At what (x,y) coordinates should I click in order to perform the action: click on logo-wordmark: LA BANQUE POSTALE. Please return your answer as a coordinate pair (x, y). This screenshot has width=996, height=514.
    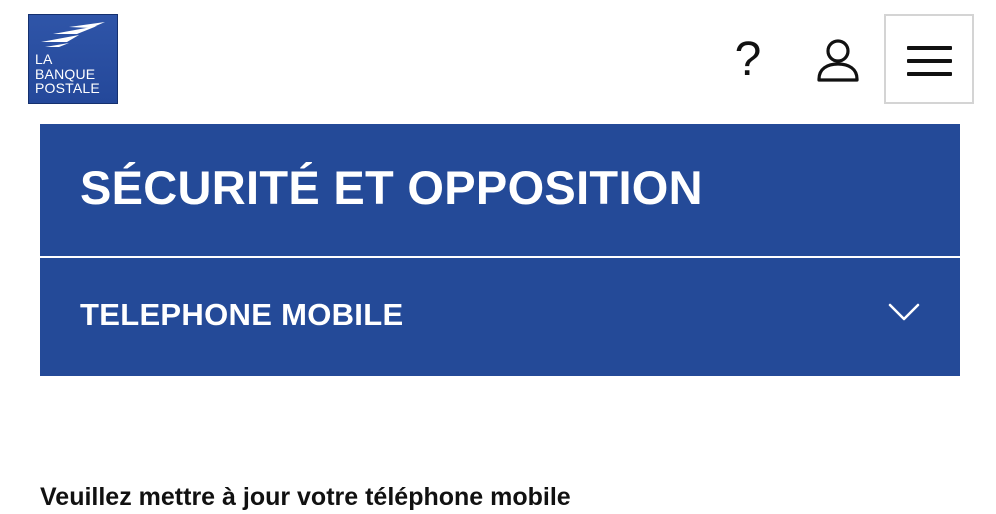
    Looking at the image, I should click on (67, 74).